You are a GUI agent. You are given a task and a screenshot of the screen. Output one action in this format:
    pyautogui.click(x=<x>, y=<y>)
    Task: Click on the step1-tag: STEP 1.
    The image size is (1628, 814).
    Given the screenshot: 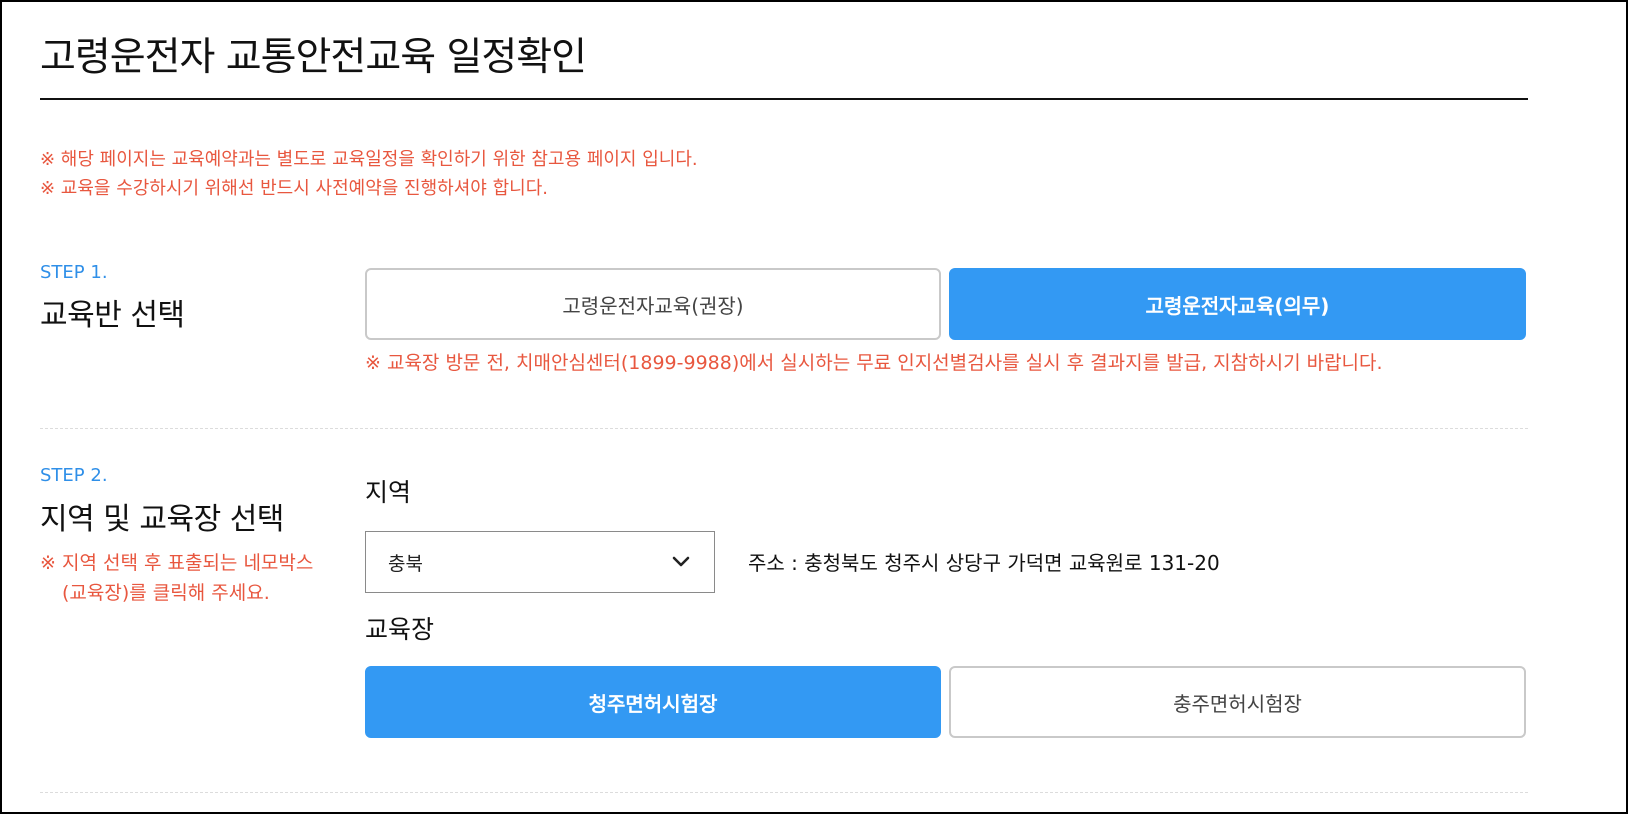 What is the action you would take?
    pyautogui.click(x=74, y=272)
    